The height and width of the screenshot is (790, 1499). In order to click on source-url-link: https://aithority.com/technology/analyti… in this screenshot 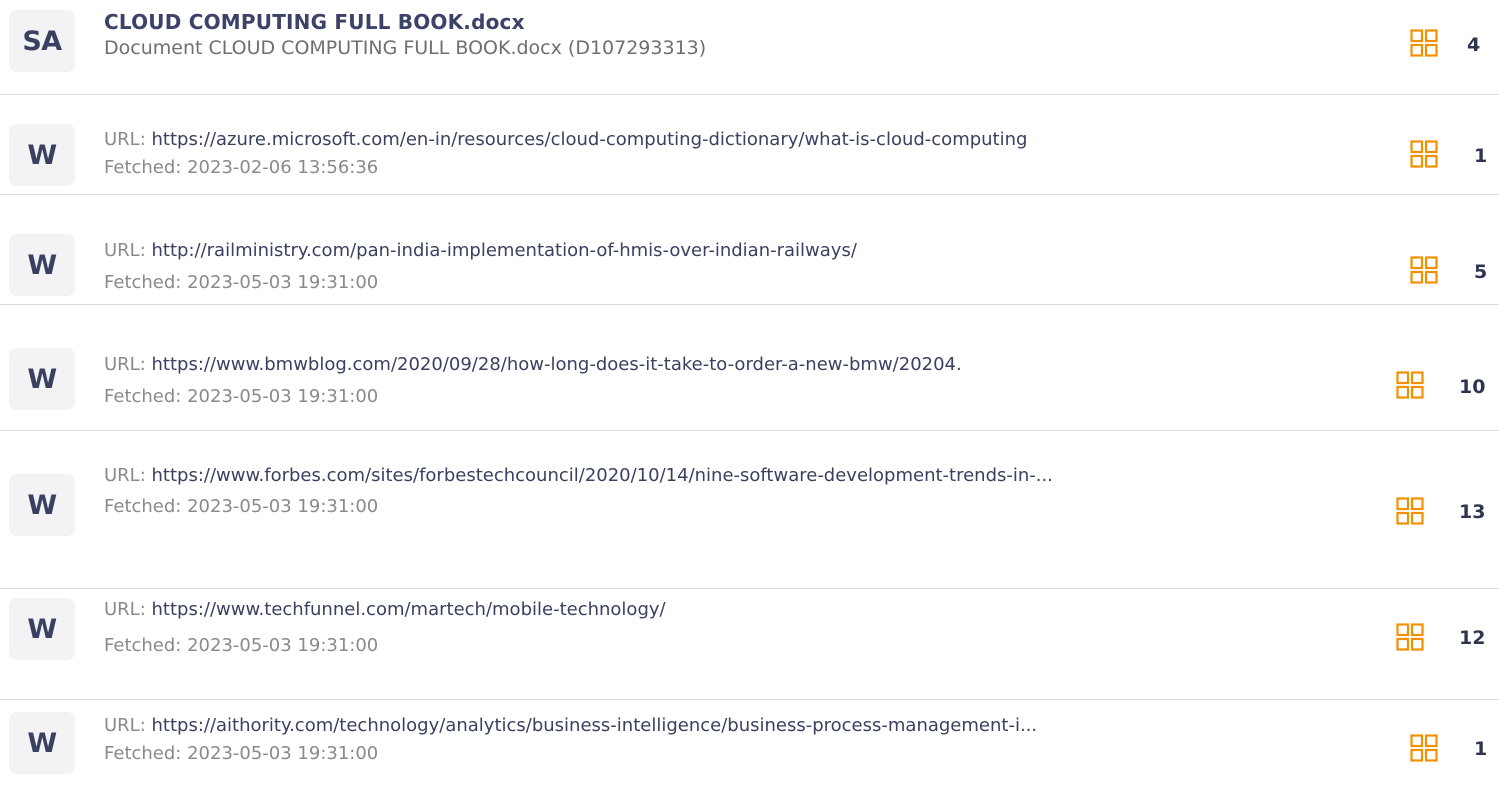, I will do `click(595, 725)`.